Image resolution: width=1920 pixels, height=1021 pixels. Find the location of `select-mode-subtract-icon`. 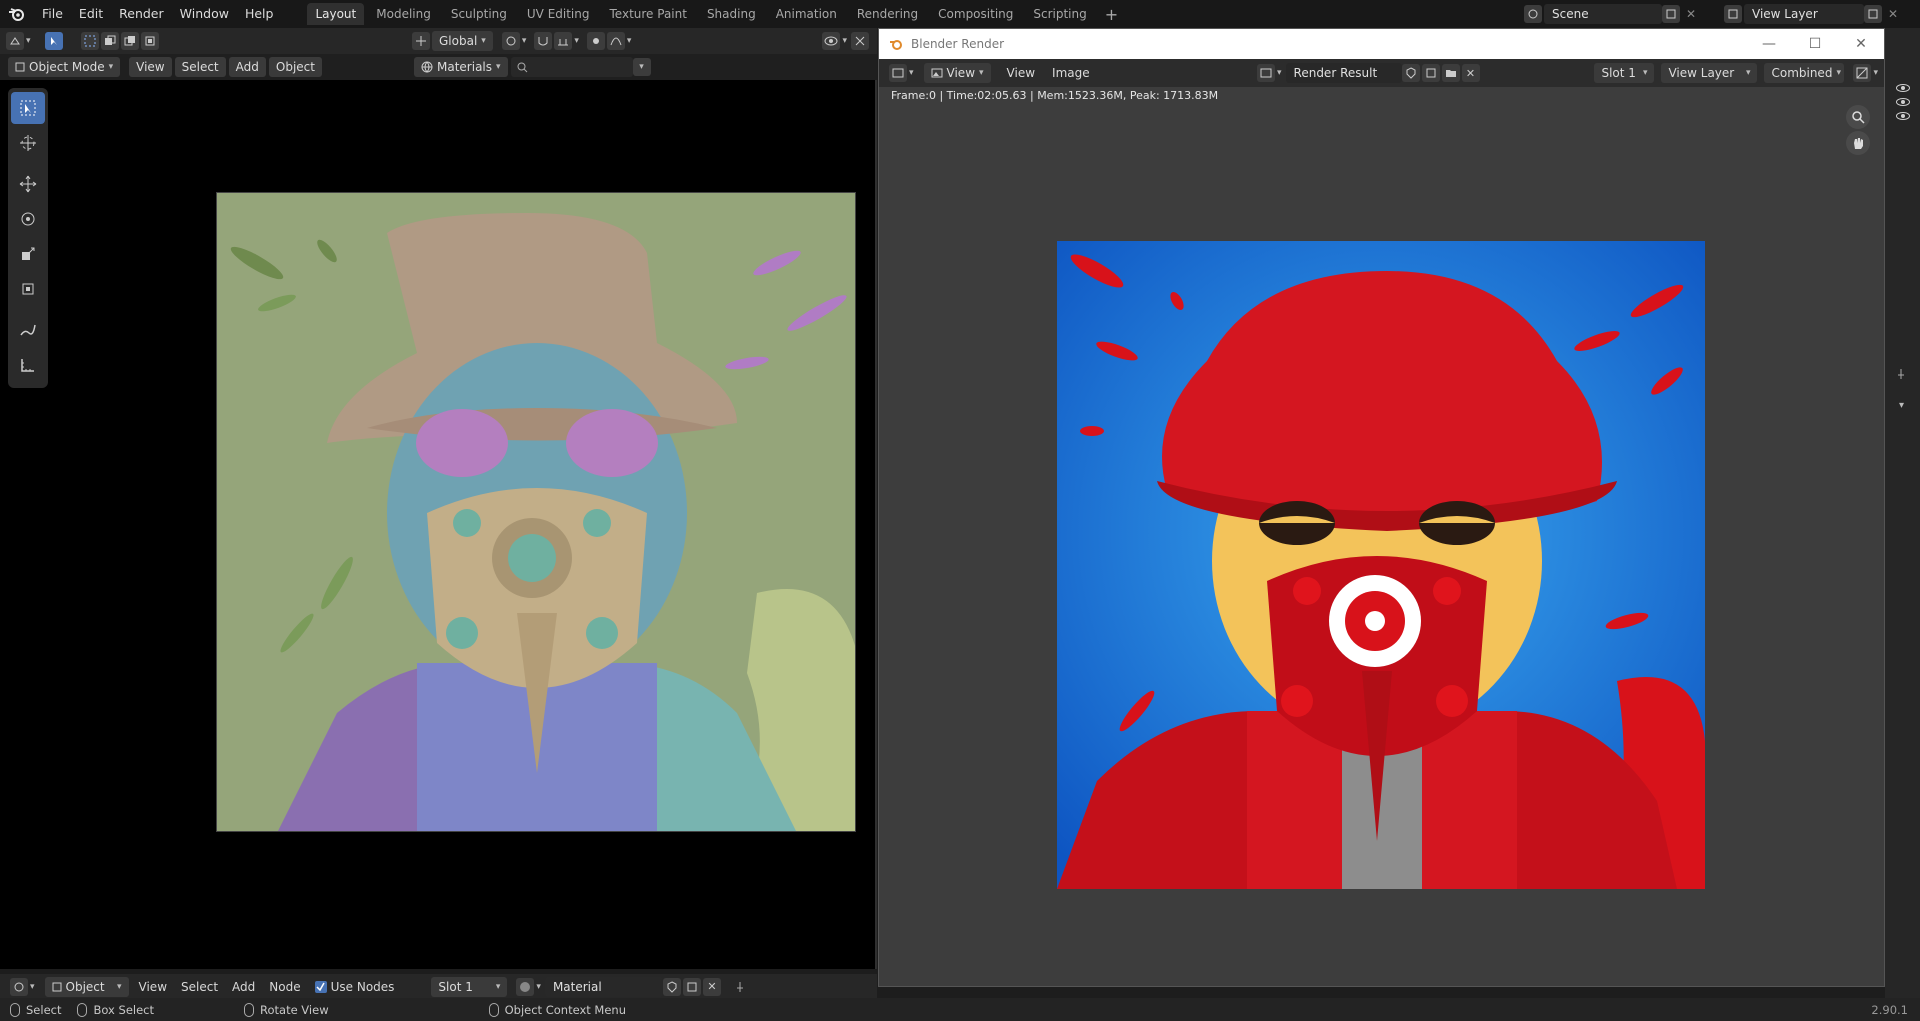

select-mode-subtract-icon is located at coordinates (129, 41).